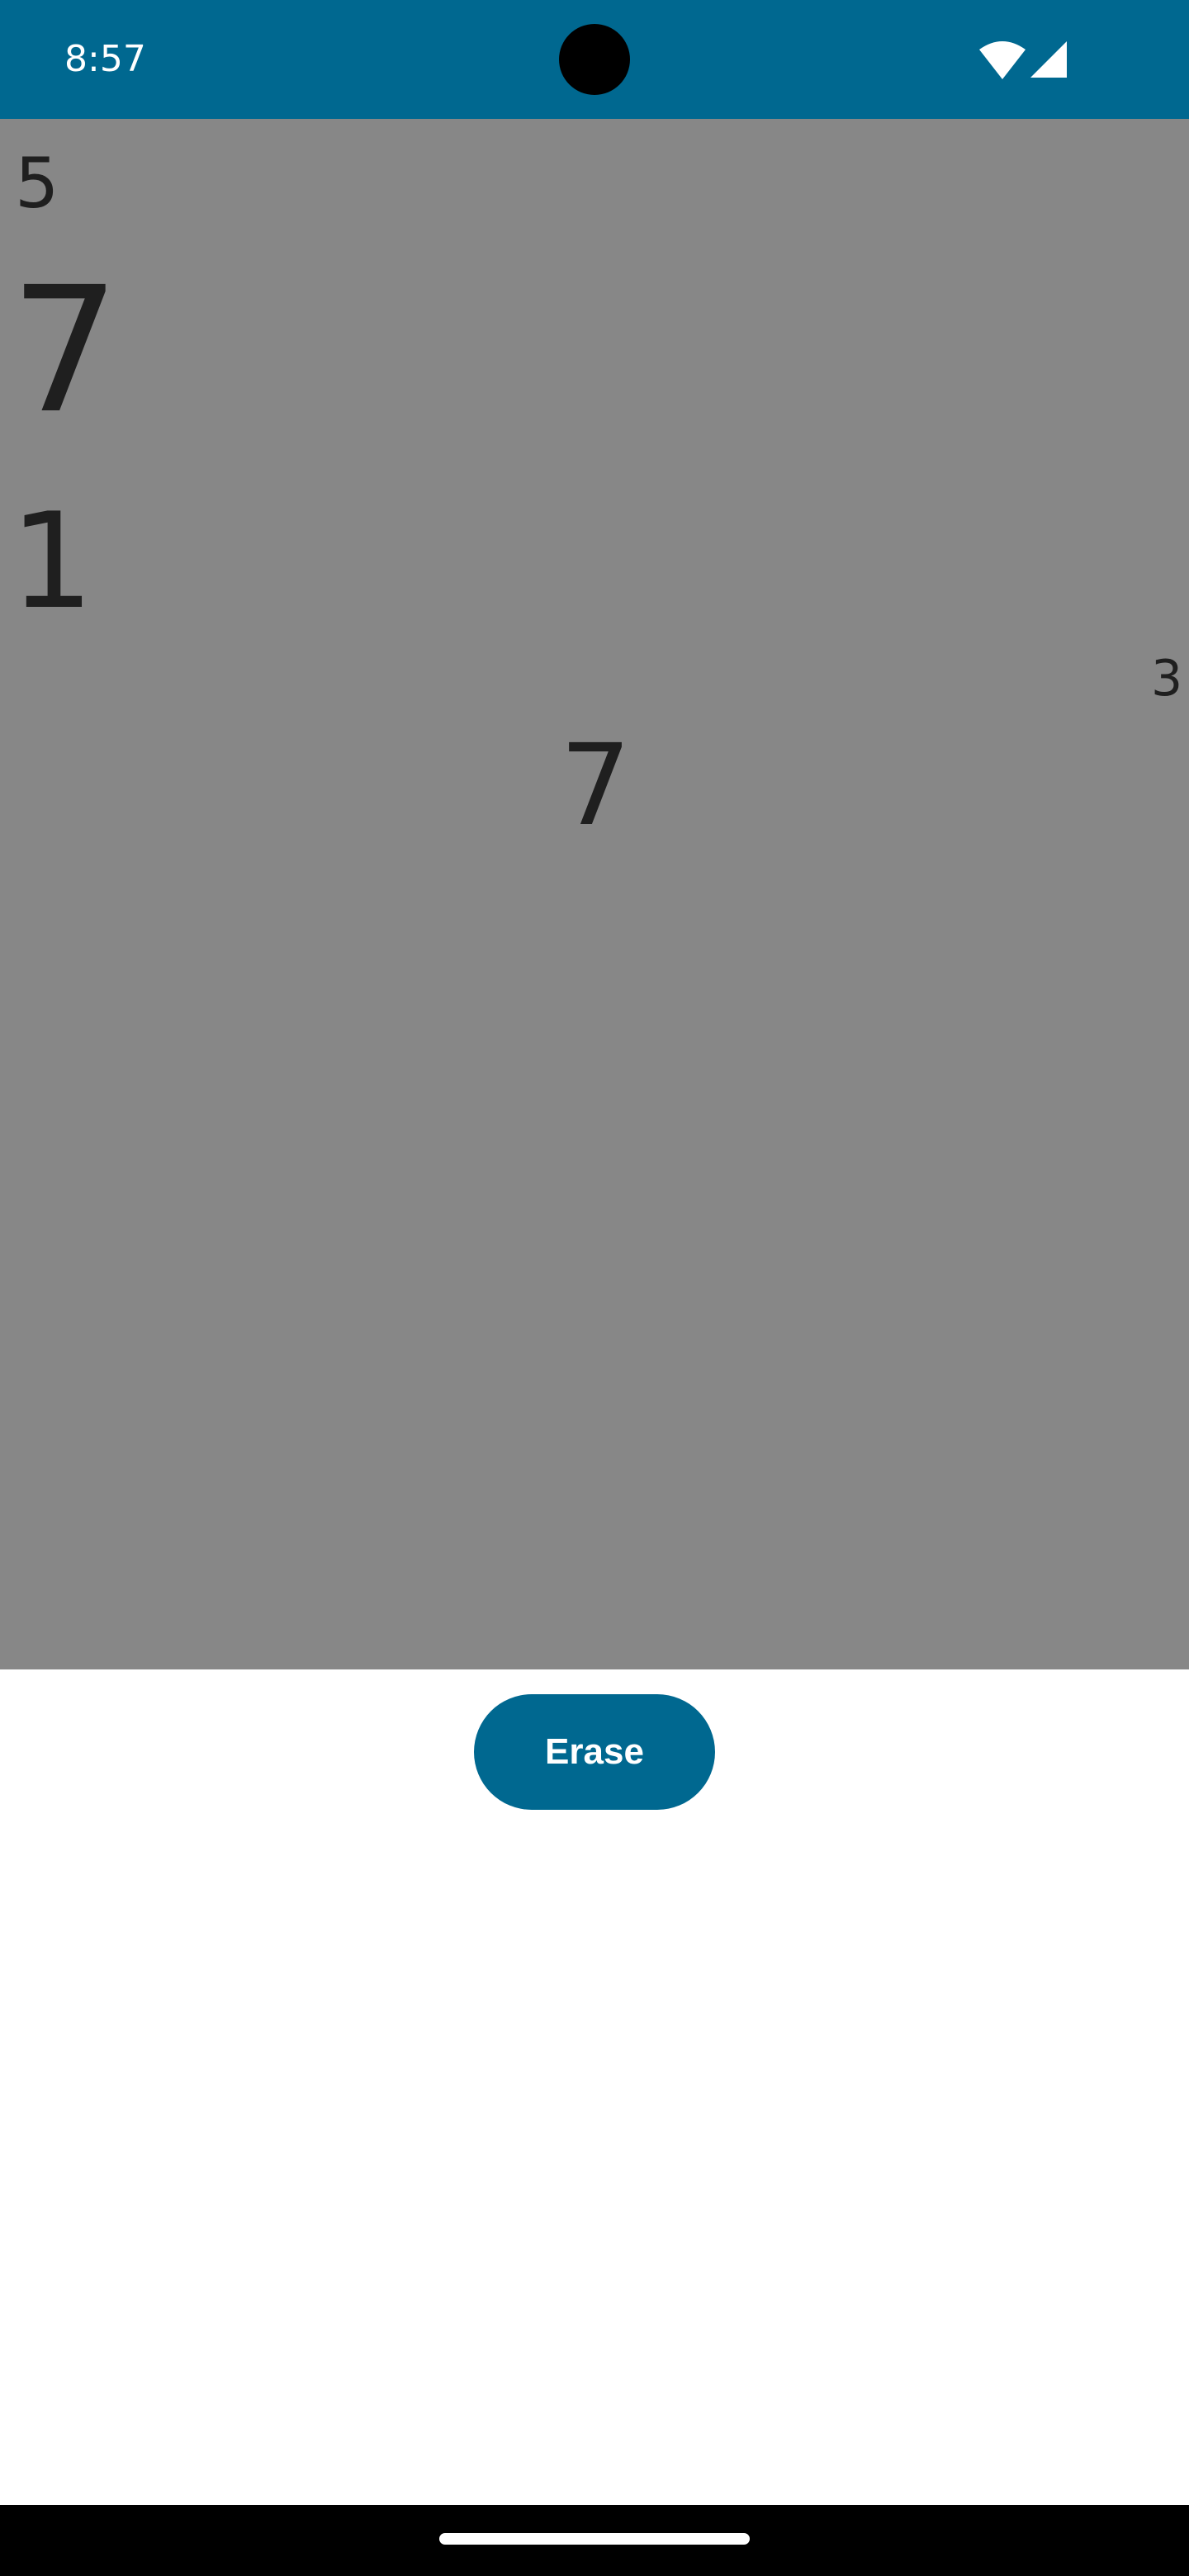  Describe the element at coordinates (1048, 59) in the screenshot. I see `signal-icon` at that location.